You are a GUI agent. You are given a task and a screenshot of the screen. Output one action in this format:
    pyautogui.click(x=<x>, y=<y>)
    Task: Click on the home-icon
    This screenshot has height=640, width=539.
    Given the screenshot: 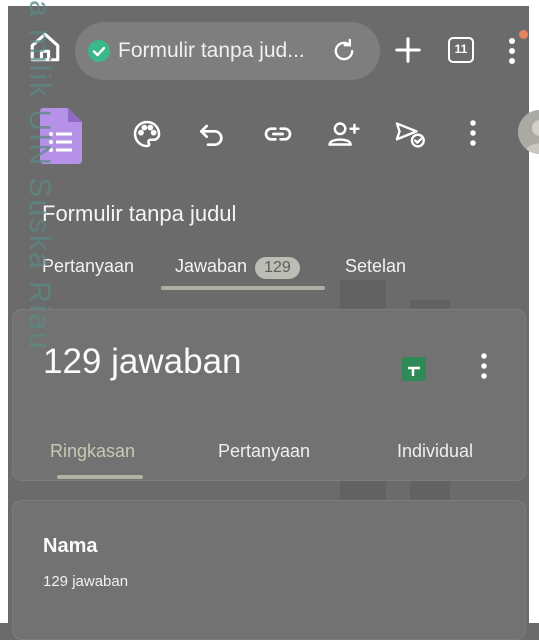 What is the action you would take?
    pyautogui.click(x=45, y=47)
    